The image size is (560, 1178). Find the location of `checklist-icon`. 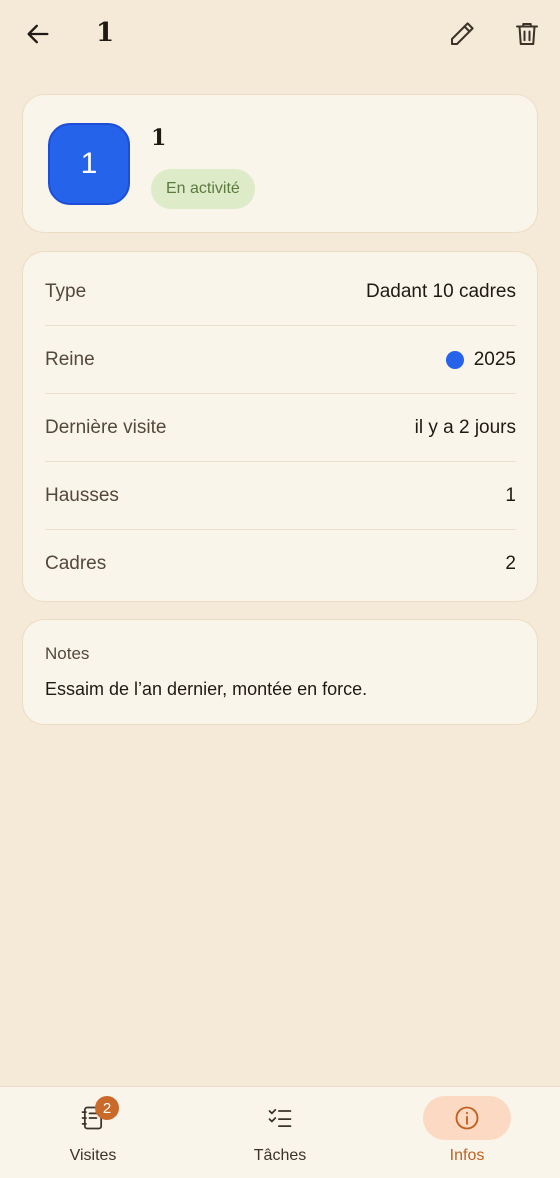

checklist-icon is located at coordinates (280, 1118).